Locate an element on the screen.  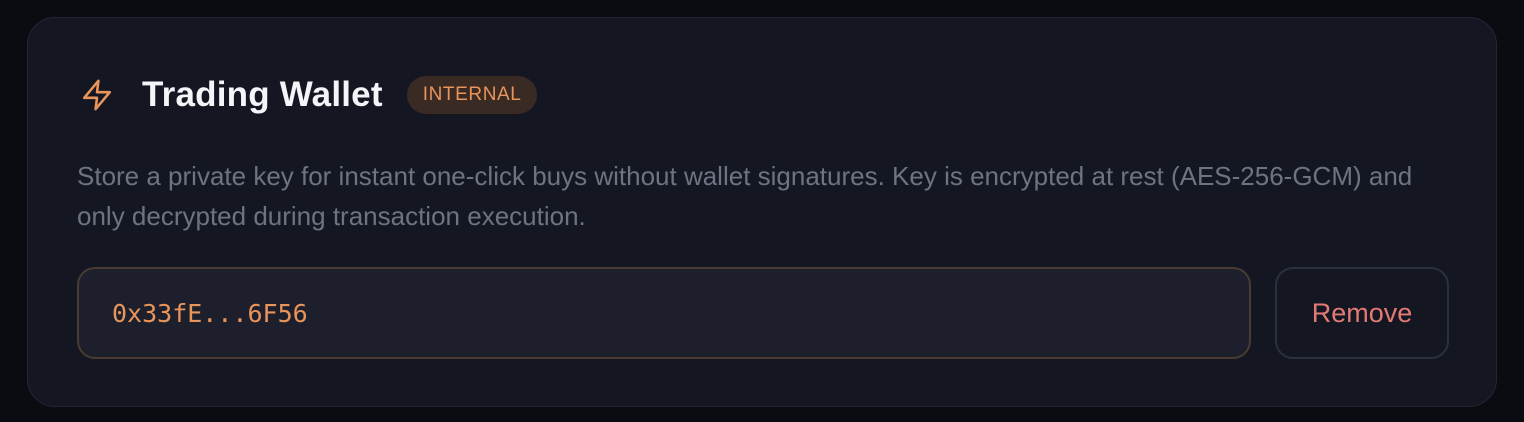
card-title: Trading Wallet is located at coordinates (262, 94).